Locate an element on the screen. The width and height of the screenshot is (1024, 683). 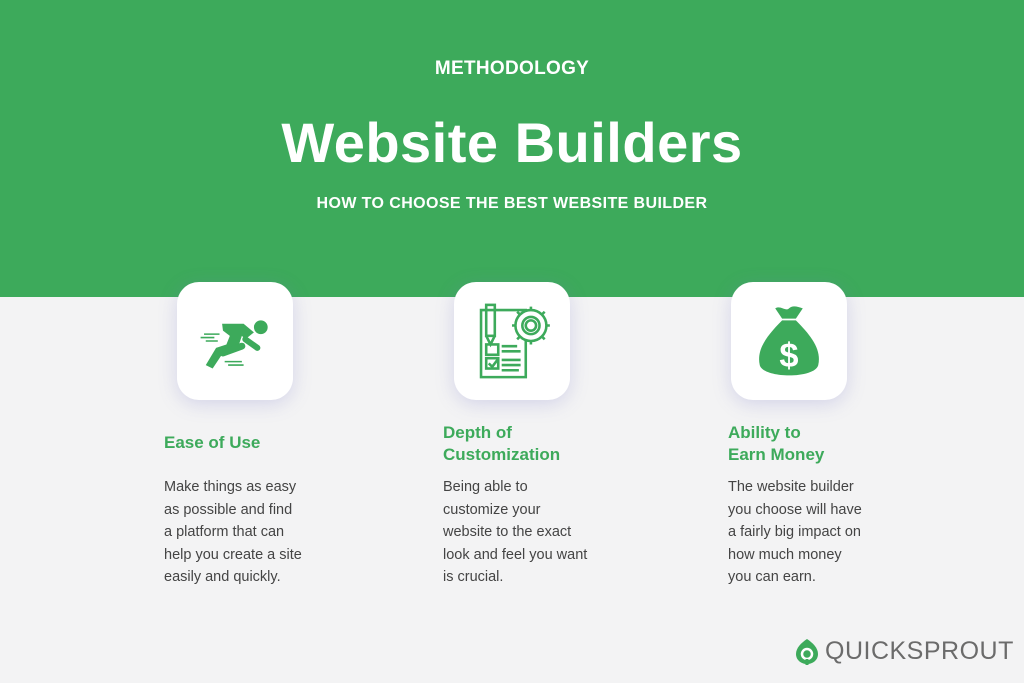
description-line: Make things as easy is located at coordinates (230, 487).